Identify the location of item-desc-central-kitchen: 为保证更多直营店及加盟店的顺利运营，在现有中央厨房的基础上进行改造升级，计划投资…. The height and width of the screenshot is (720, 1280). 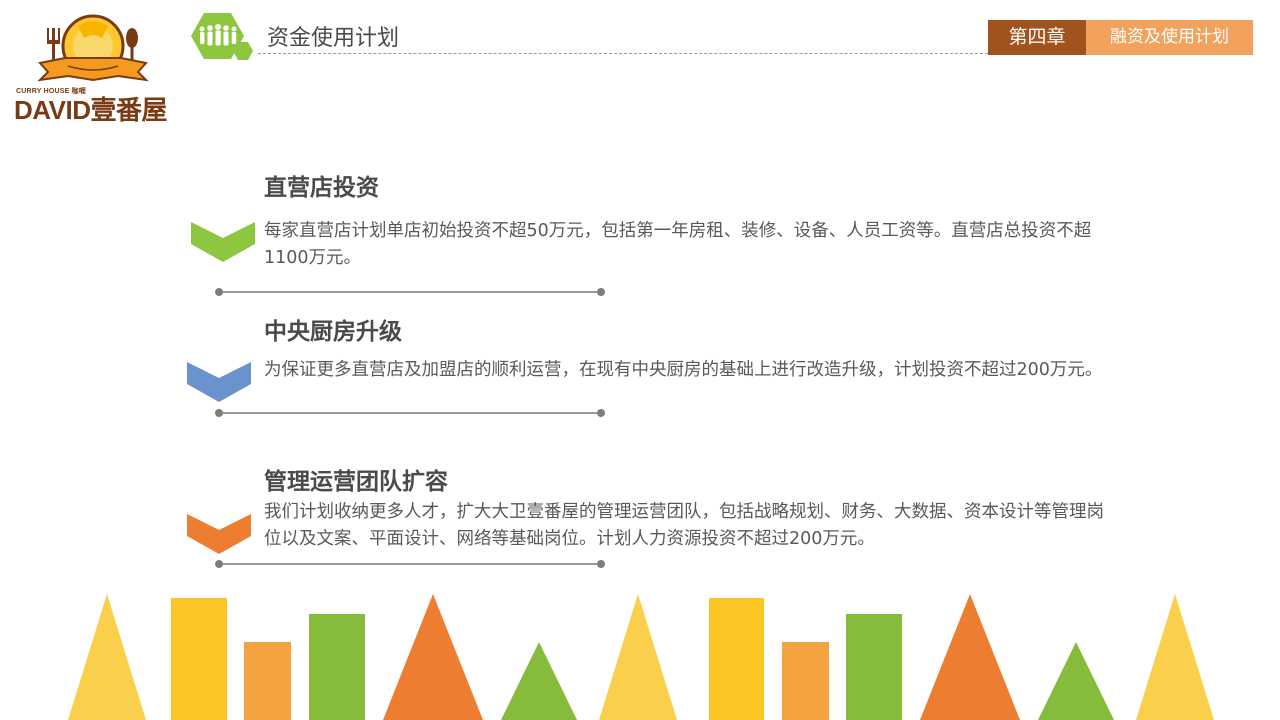
(683, 370).